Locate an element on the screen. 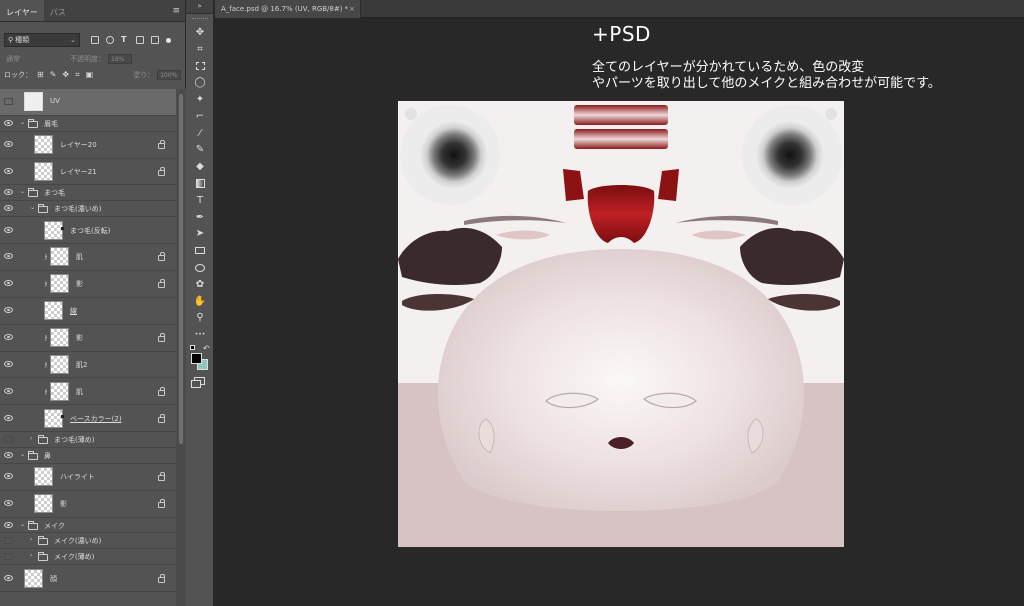 This screenshot has height=606, width=1024. layer-name: 鼻 is located at coordinates (47, 456).